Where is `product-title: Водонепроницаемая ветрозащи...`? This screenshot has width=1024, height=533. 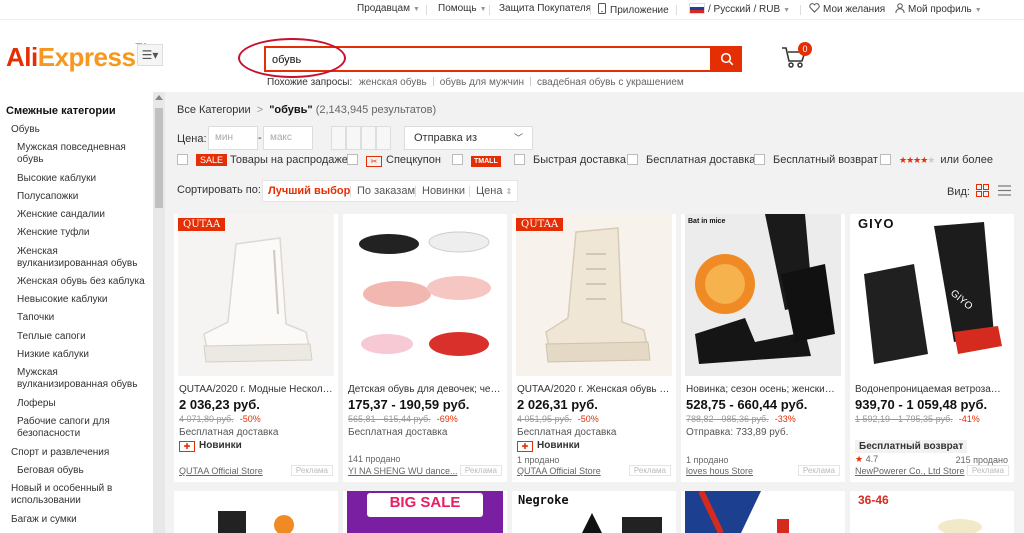
product-title: Водонепроницаемая ветрозащи... is located at coordinates (932, 389).